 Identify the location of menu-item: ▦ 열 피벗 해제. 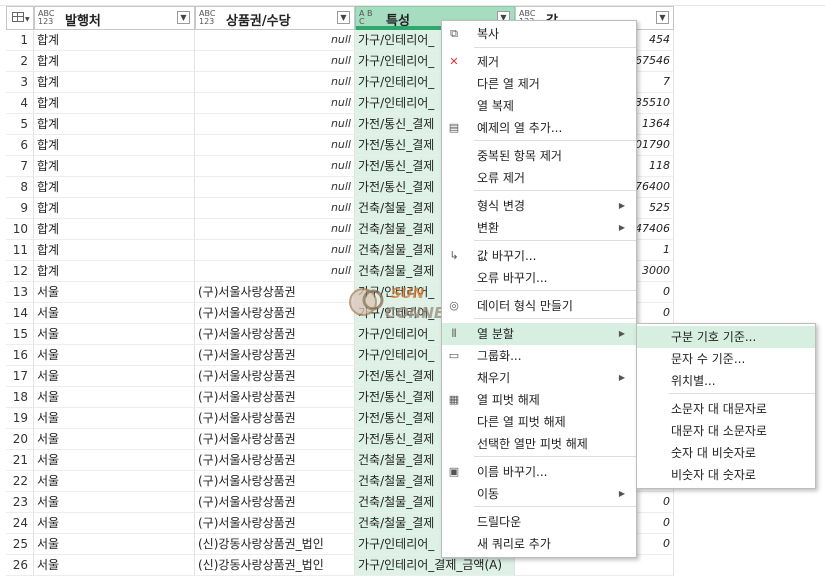
(539, 400).